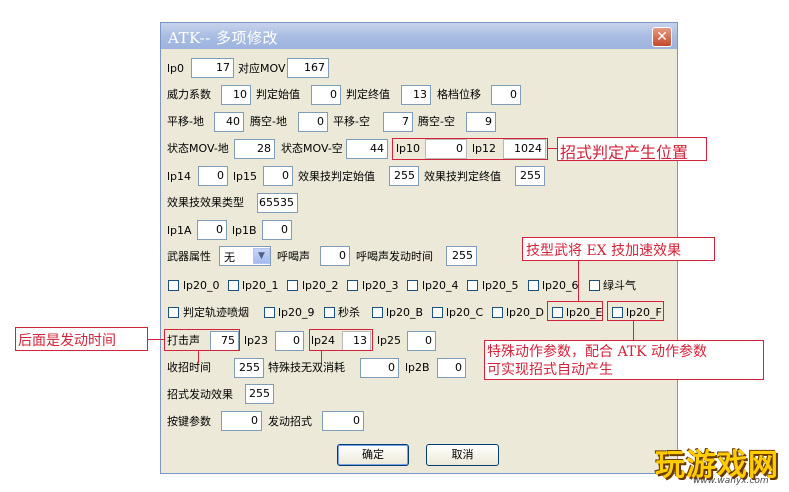 Image resolution: width=789 pixels, height=492 pixels. What do you see at coordinates (268, 121) in the screenshot?
I see `air-ground-label: 腾空-地` at bounding box center [268, 121].